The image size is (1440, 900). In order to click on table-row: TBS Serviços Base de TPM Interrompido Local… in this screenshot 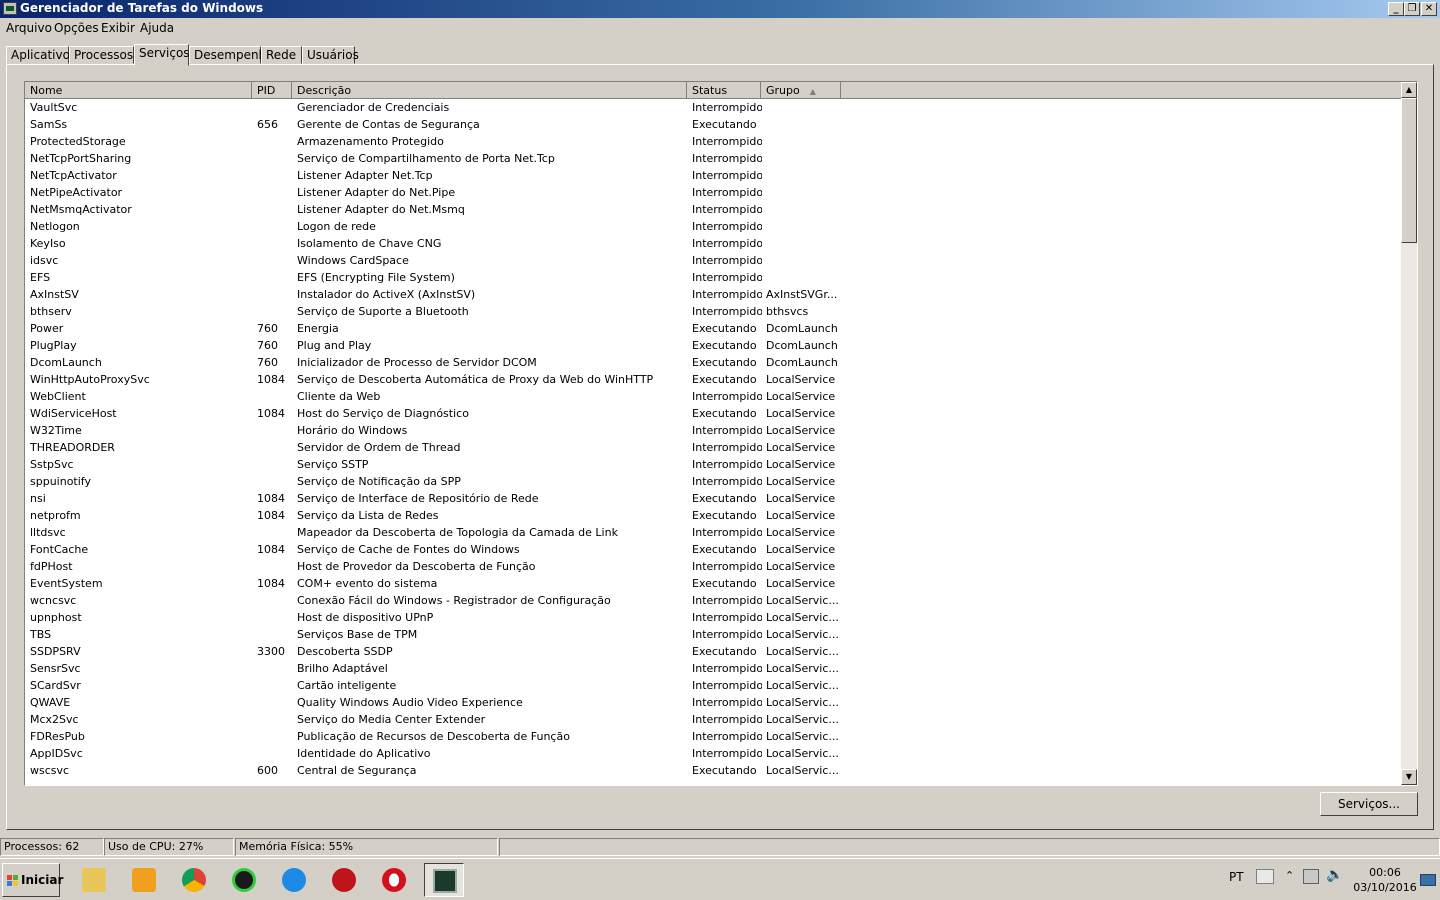, I will do `click(713, 634)`.